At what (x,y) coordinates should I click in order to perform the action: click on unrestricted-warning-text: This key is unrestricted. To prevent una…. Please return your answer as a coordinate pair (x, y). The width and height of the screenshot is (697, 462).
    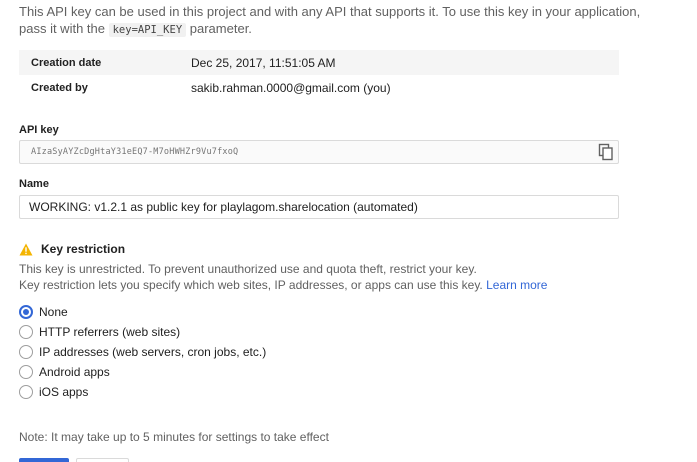
    Looking at the image, I should click on (248, 269).